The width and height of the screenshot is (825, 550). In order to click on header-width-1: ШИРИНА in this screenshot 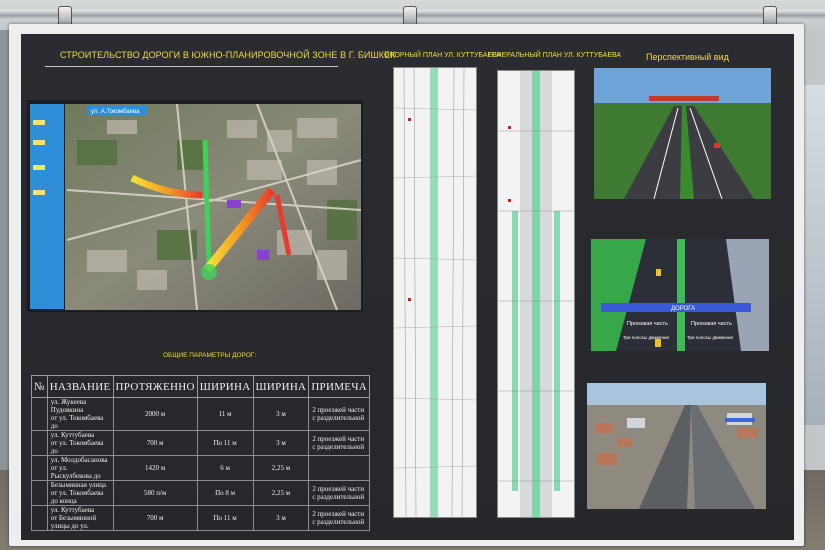, I will do `click(225, 386)`.